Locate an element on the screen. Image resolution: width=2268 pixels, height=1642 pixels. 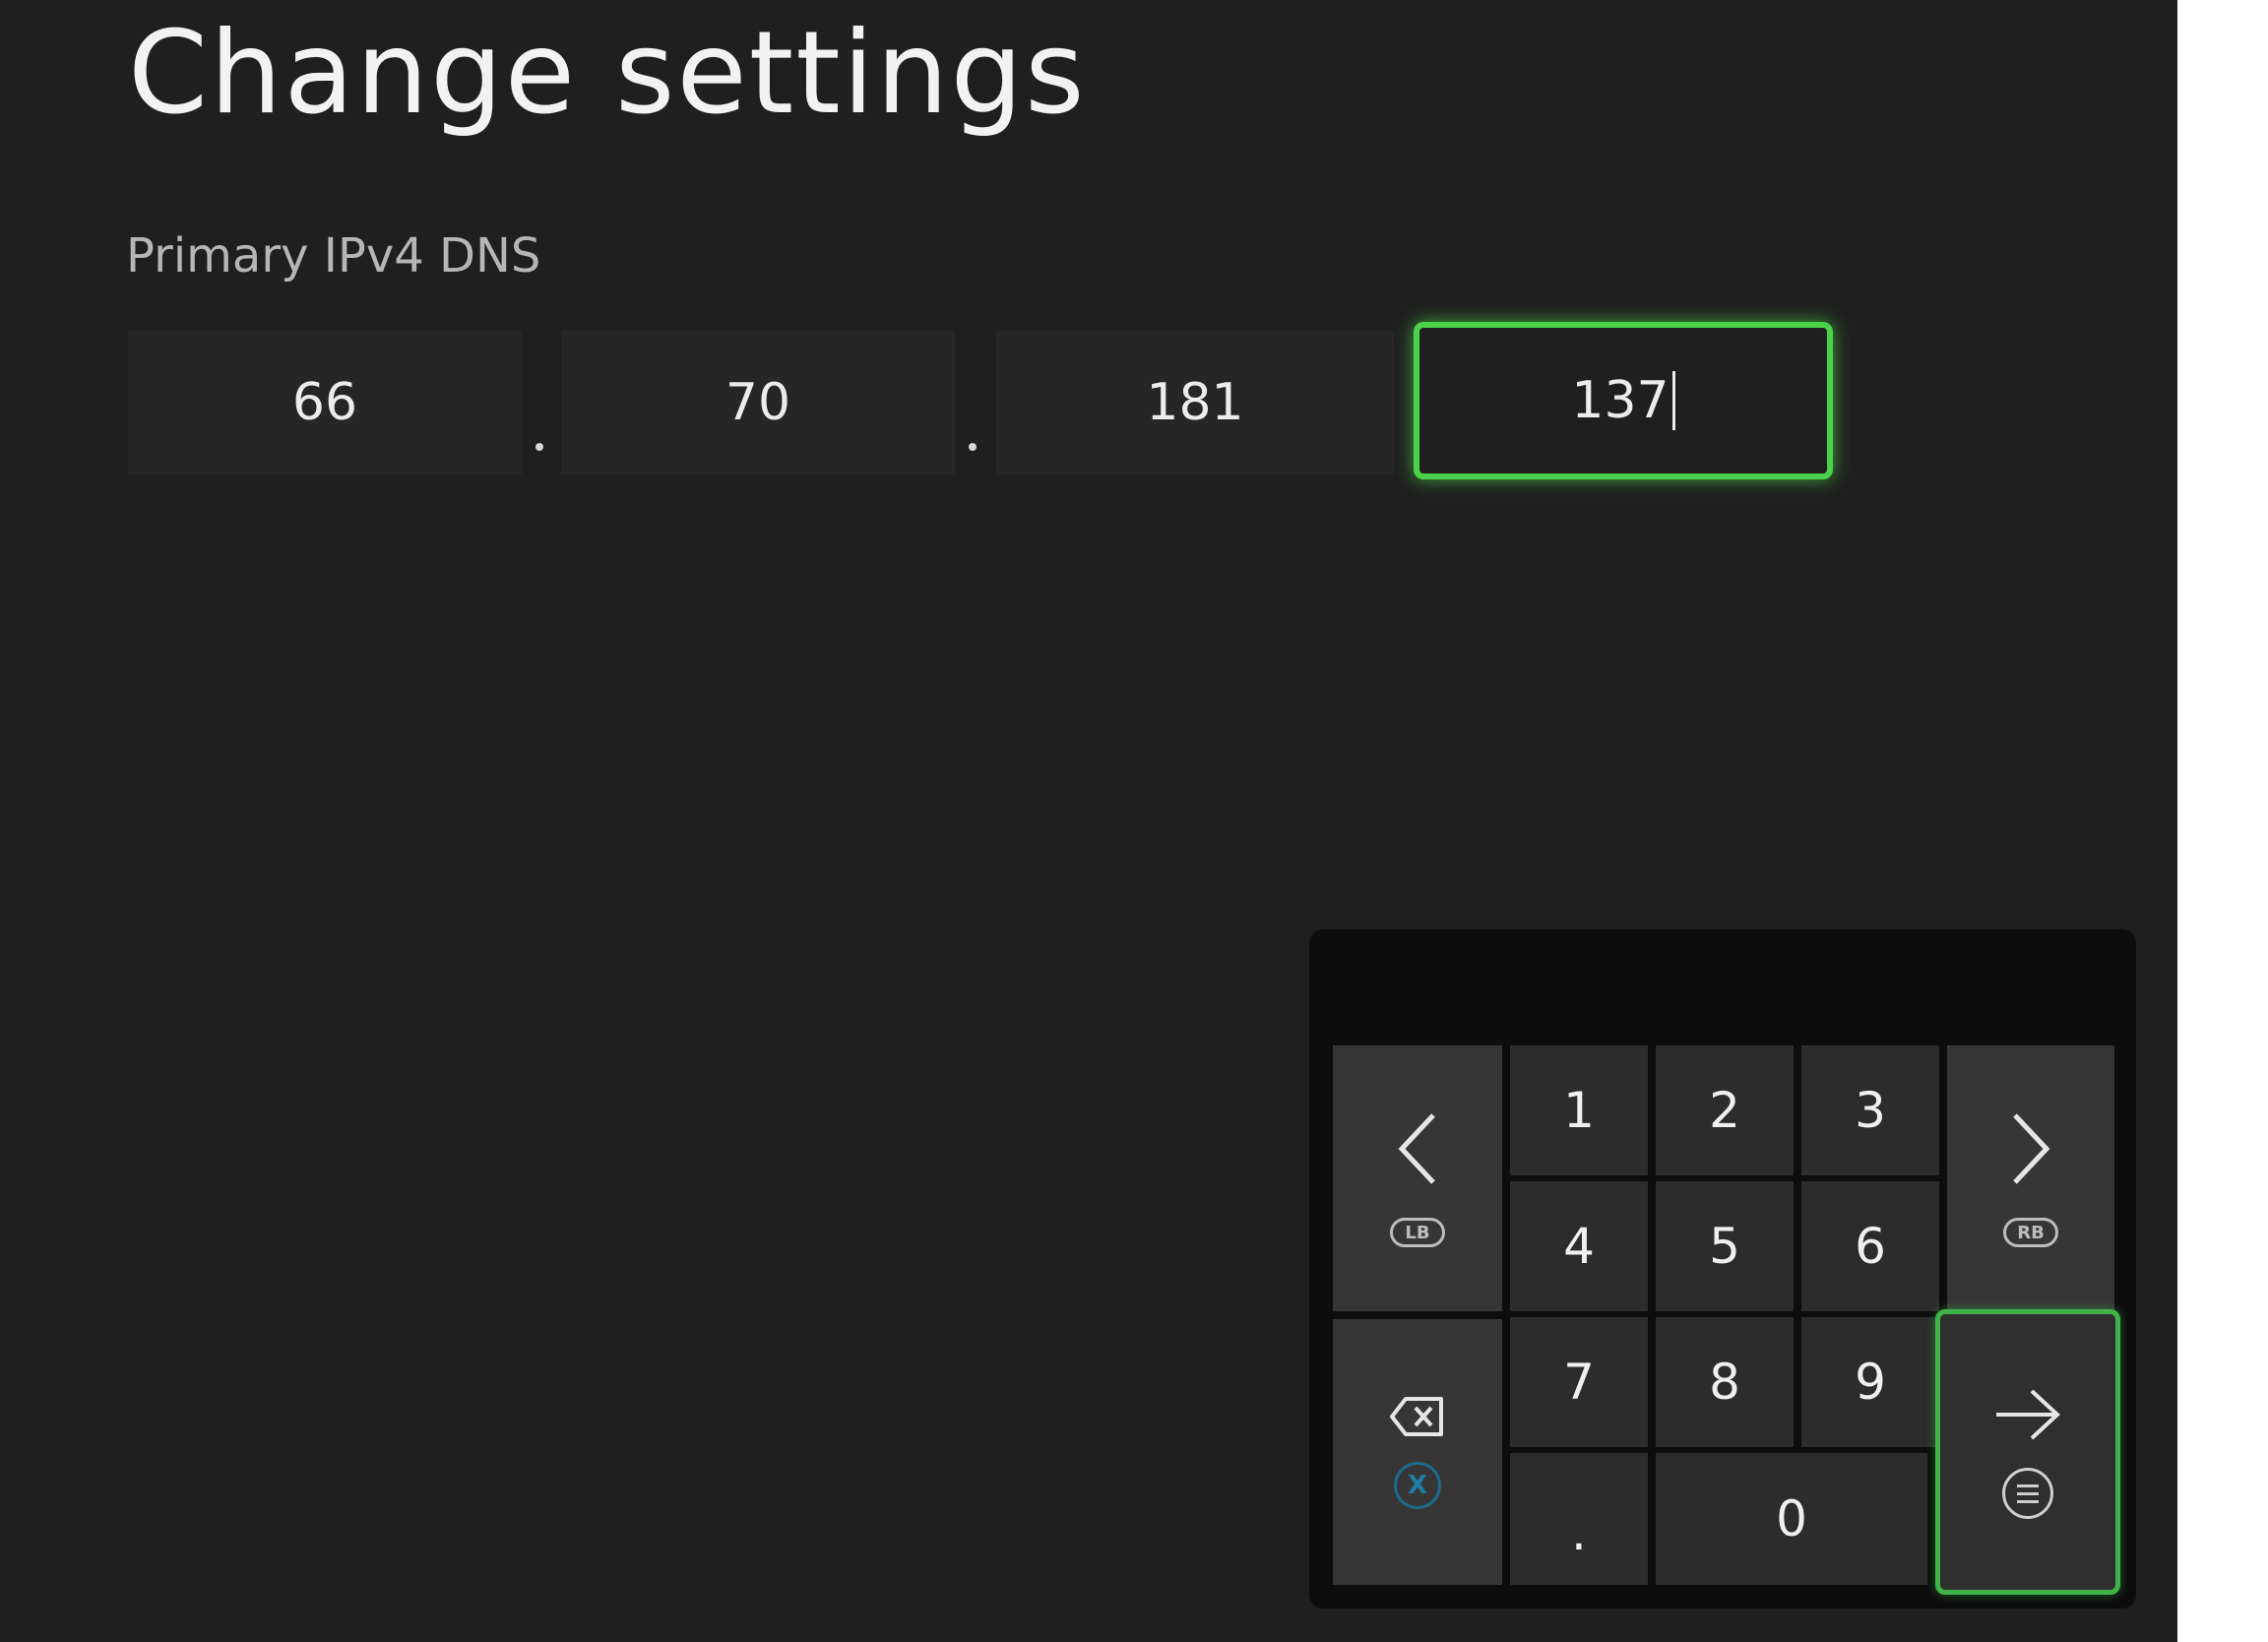
keypad-key-3: 3 is located at coordinates (1870, 1110).